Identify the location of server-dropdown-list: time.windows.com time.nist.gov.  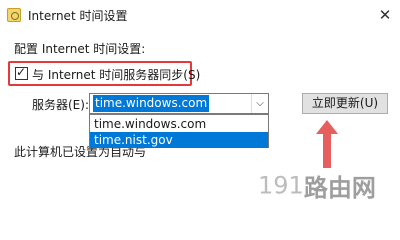
(179, 131).